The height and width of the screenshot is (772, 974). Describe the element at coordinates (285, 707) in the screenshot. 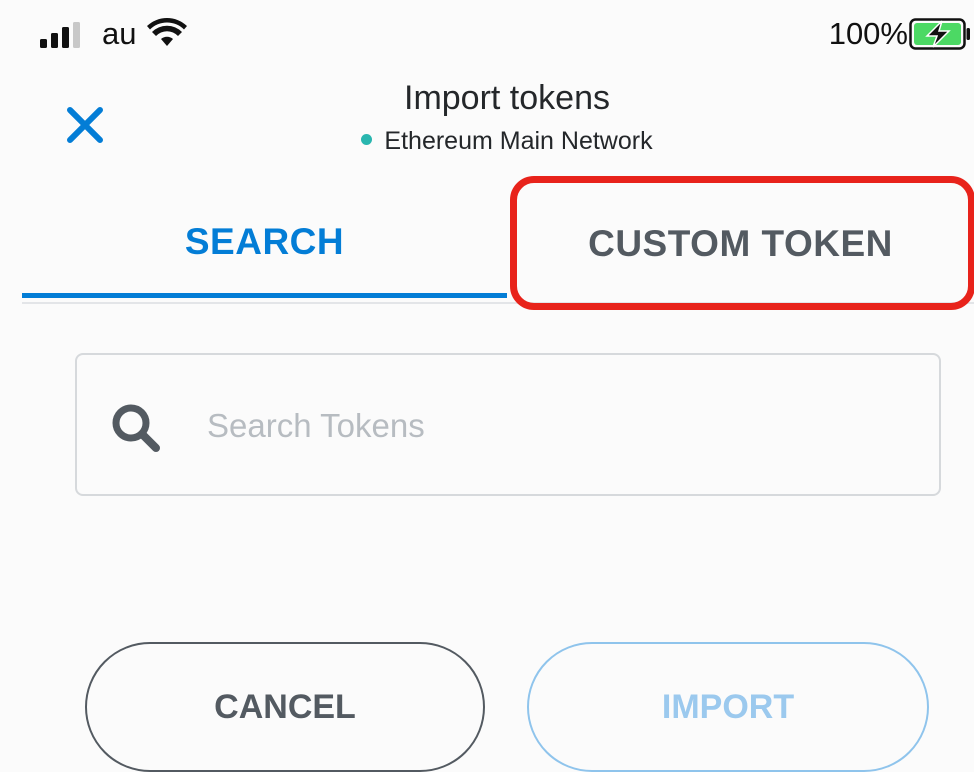

I see `cancel-button: CANCEL` at that location.